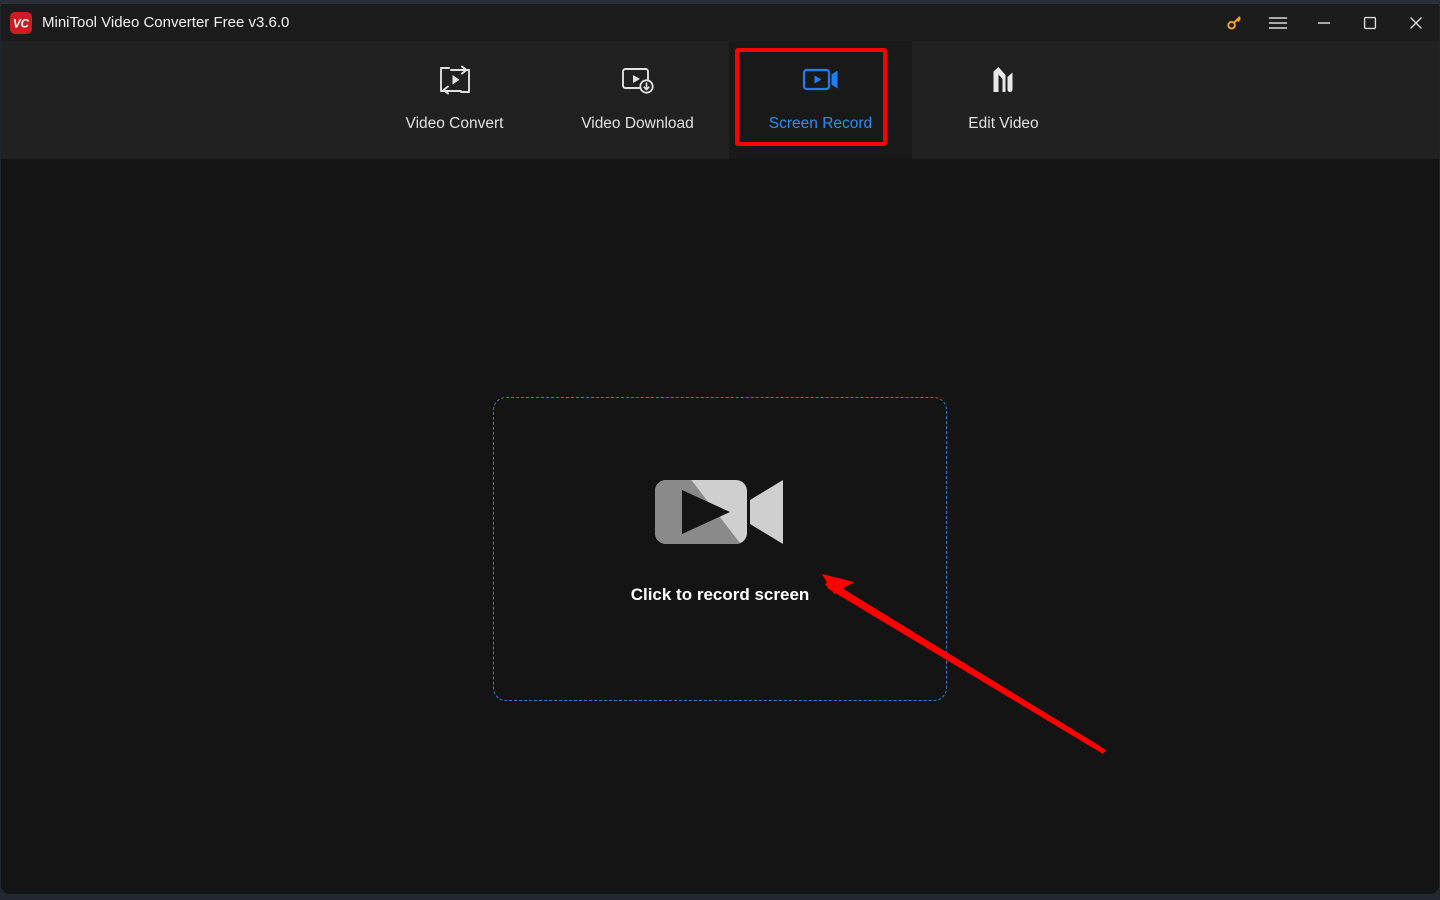 This screenshot has width=1440, height=900. I want to click on minimize-icon, so click(1324, 22).